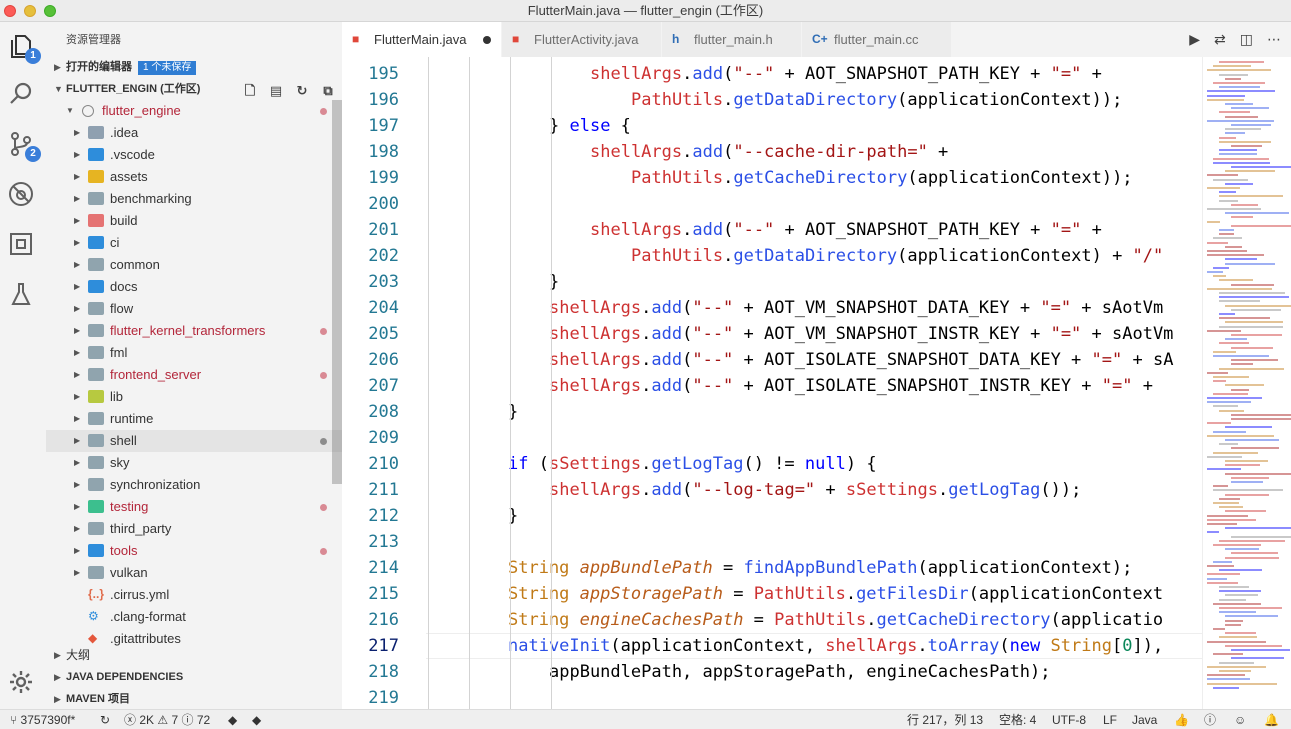  What do you see at coordinates (194, 551) in the screenshot?
I see `tree-folder: ▶ tools` at bounding box center [194, 551].